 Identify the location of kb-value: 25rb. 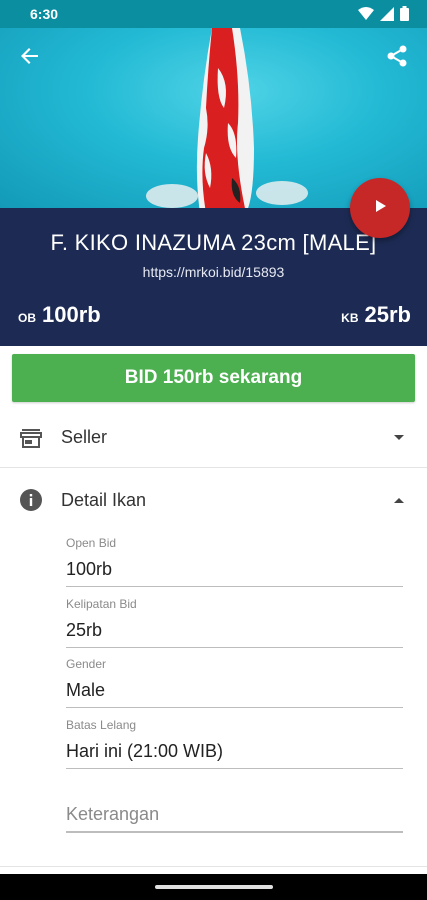
(387, 314).